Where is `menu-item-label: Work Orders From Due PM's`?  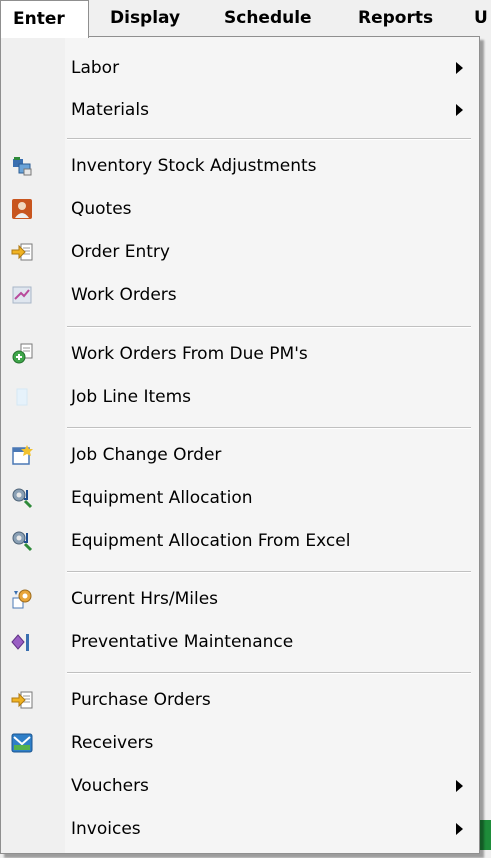 menu-item-label: Work Orders From Due PM's is located at coordinates (189, 354).